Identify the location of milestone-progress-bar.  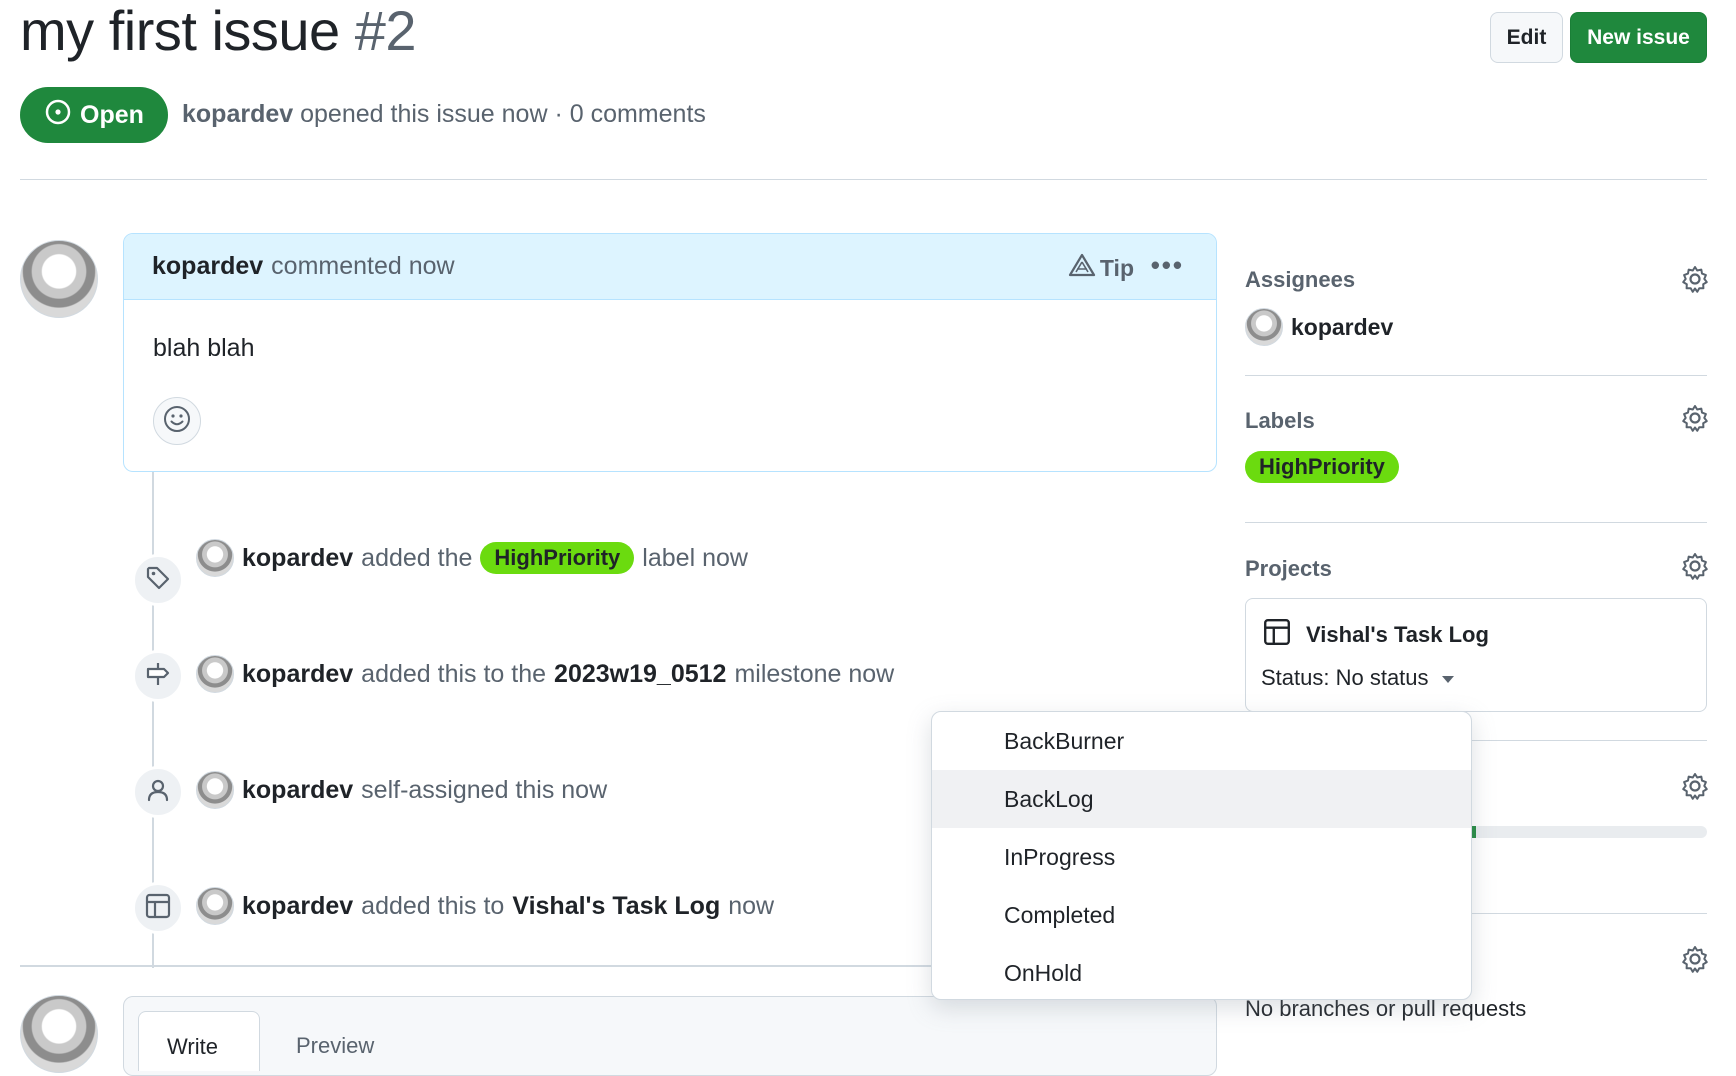
(1589, 832).